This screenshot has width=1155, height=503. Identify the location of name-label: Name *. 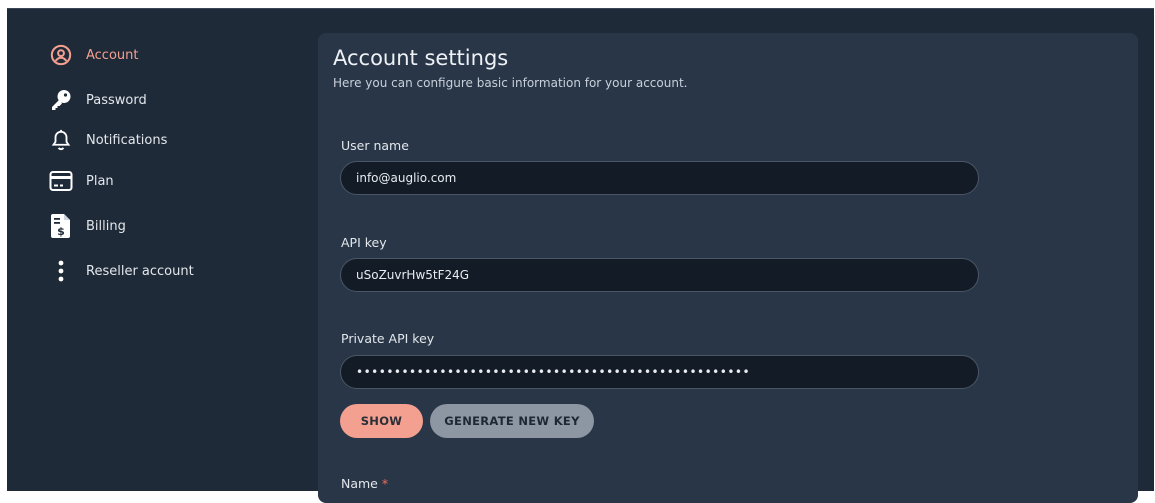
(364, 483).